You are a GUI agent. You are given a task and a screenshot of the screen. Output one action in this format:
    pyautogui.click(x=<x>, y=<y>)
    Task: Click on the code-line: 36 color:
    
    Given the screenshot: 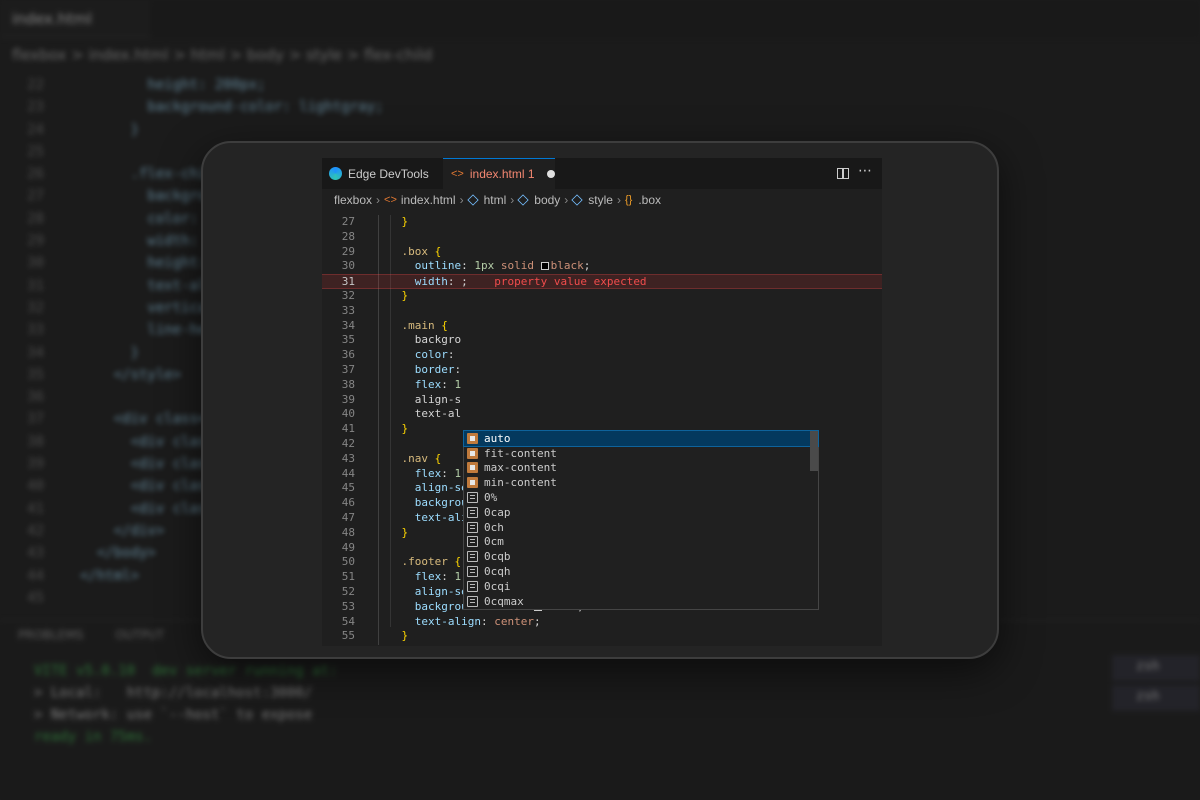 What is the action you would take?
    pyautogui.click(x=602, y=355)
    